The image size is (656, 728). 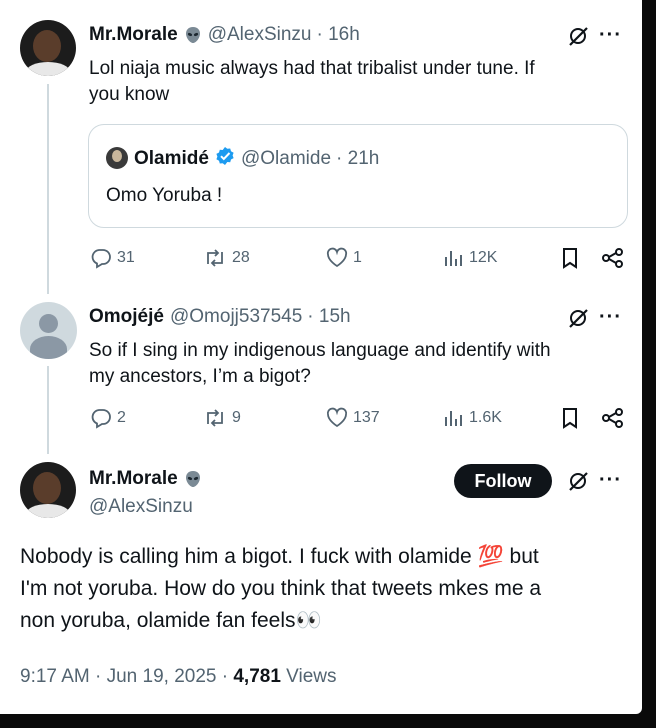 I want to click on tweet-header: Mr.Morale @AlexSinzu · 16h, so click(x=224, y=35).